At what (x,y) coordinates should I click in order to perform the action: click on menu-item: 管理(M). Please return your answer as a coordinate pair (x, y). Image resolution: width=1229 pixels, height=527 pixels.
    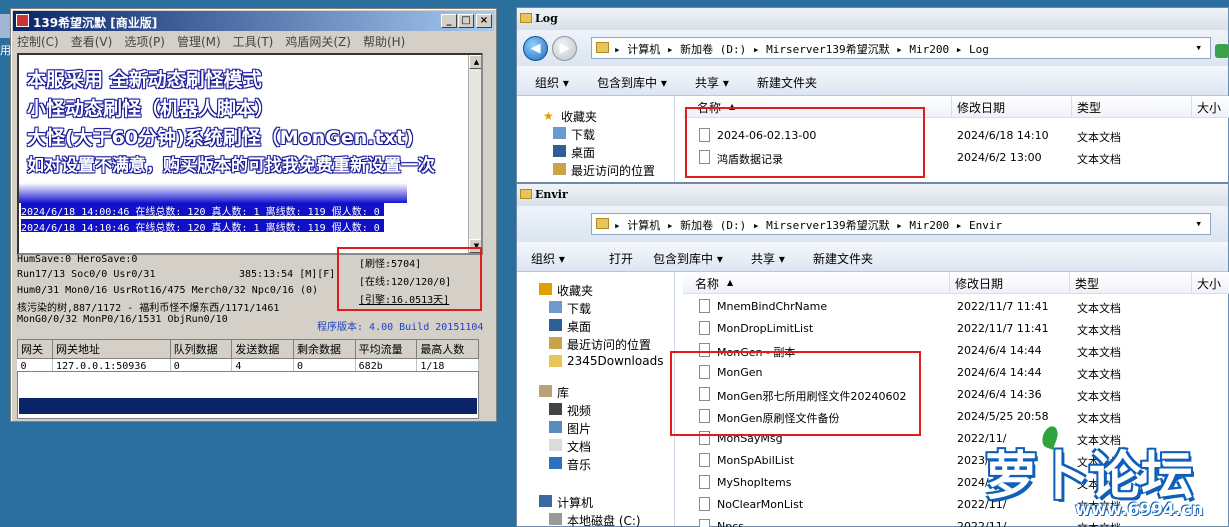
    Looking at the image, I should click on (199, 42).